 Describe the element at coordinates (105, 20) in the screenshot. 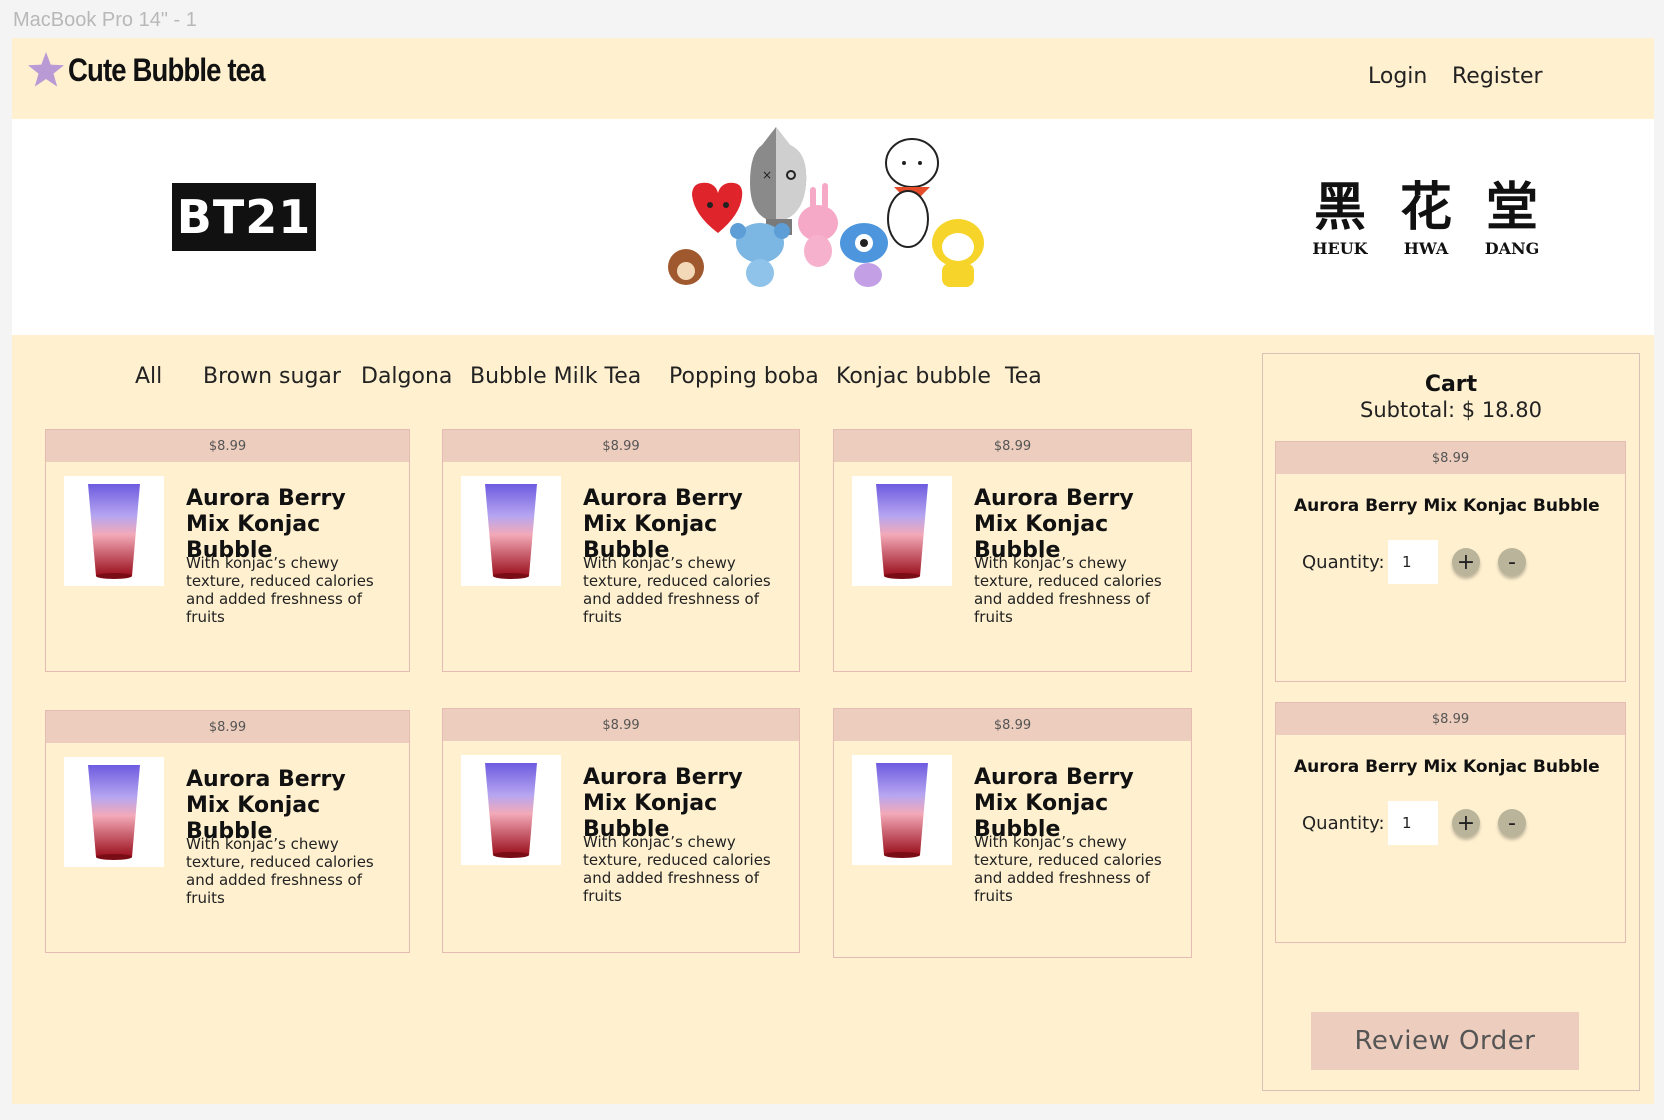

I see `frame-label: MacBook Pro 14" - 1` at that location.